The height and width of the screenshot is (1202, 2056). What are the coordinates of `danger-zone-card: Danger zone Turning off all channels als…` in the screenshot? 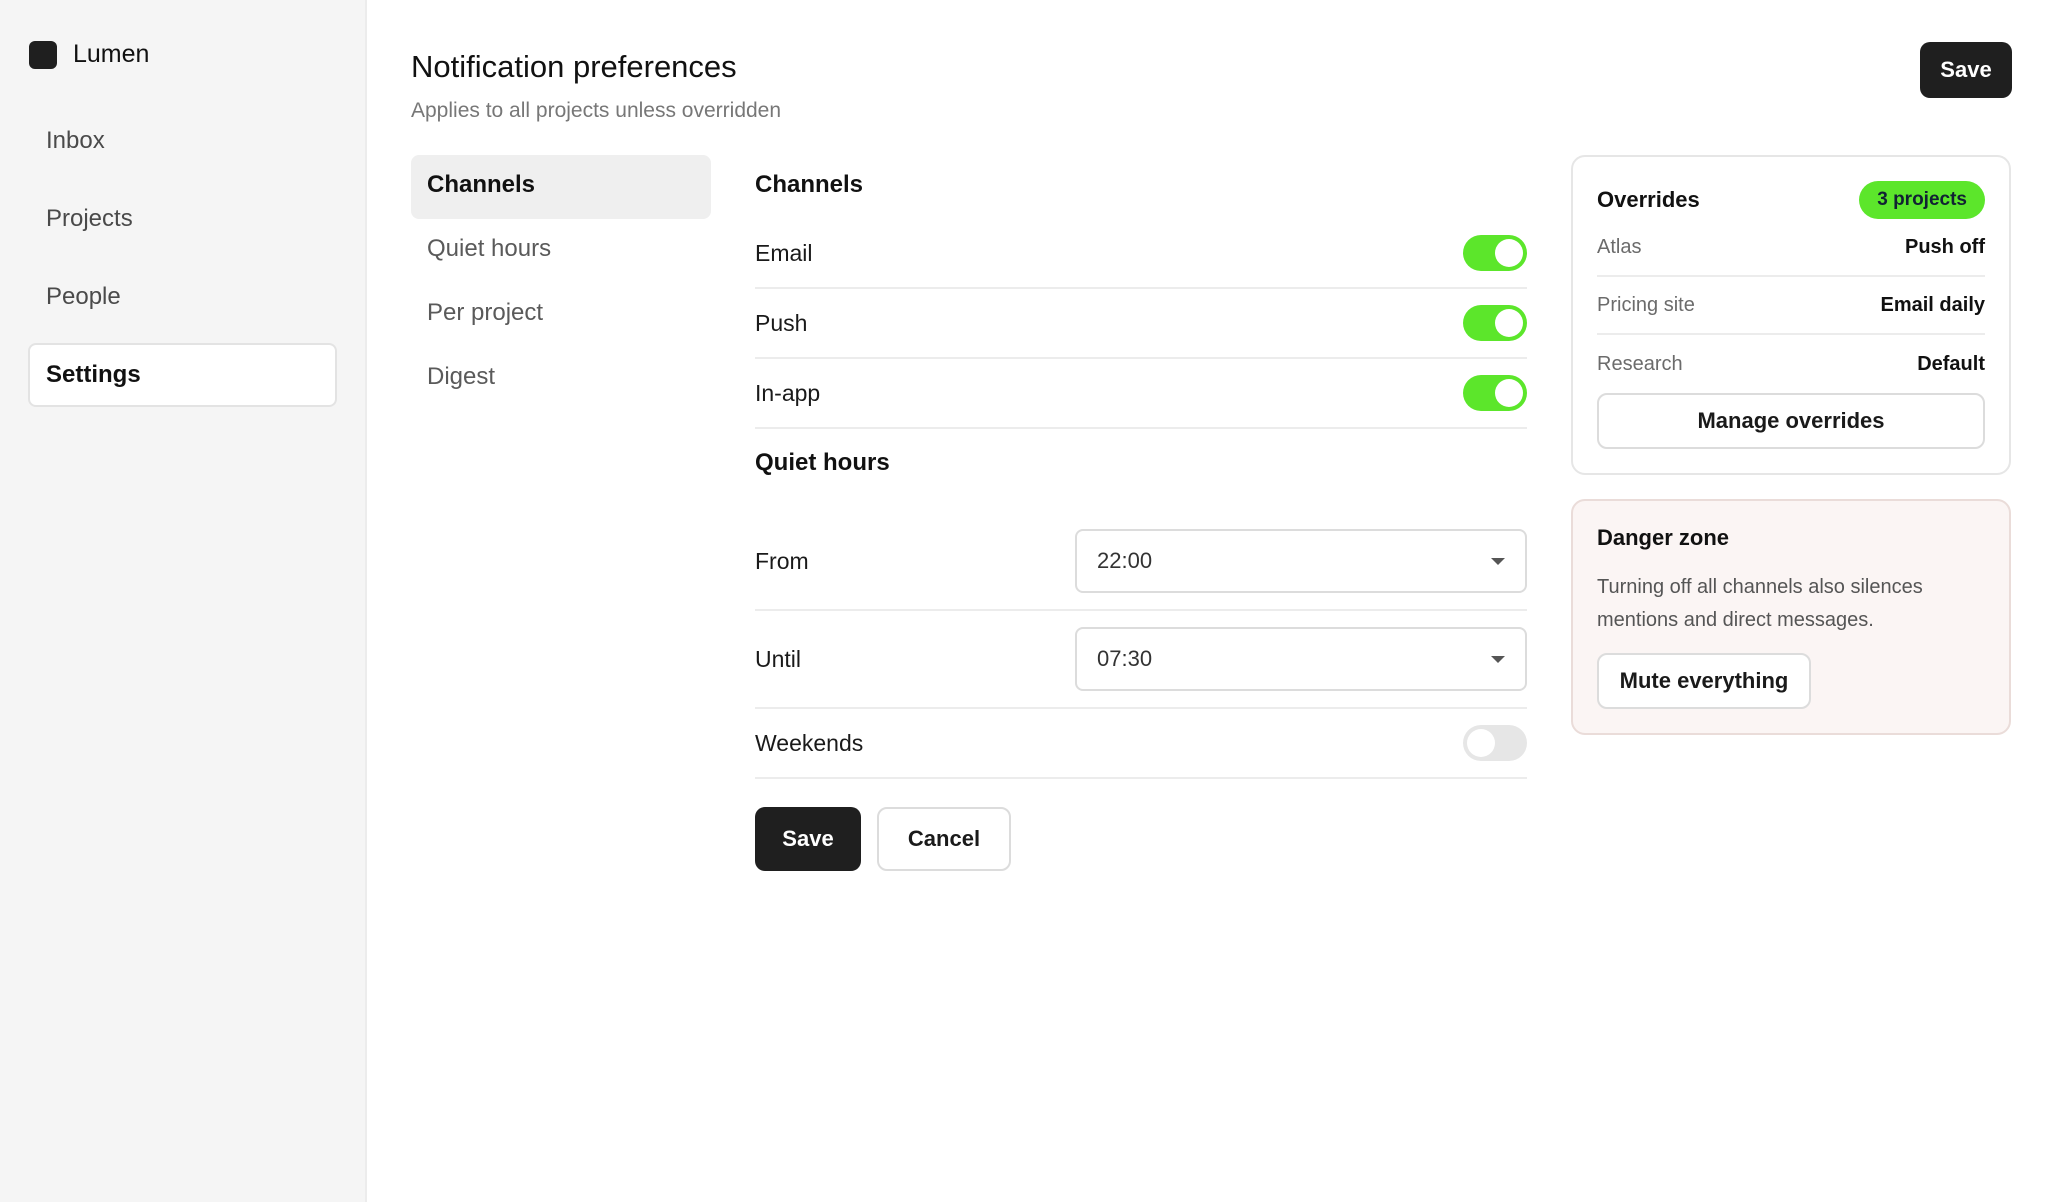 It's located at (1791, 617).